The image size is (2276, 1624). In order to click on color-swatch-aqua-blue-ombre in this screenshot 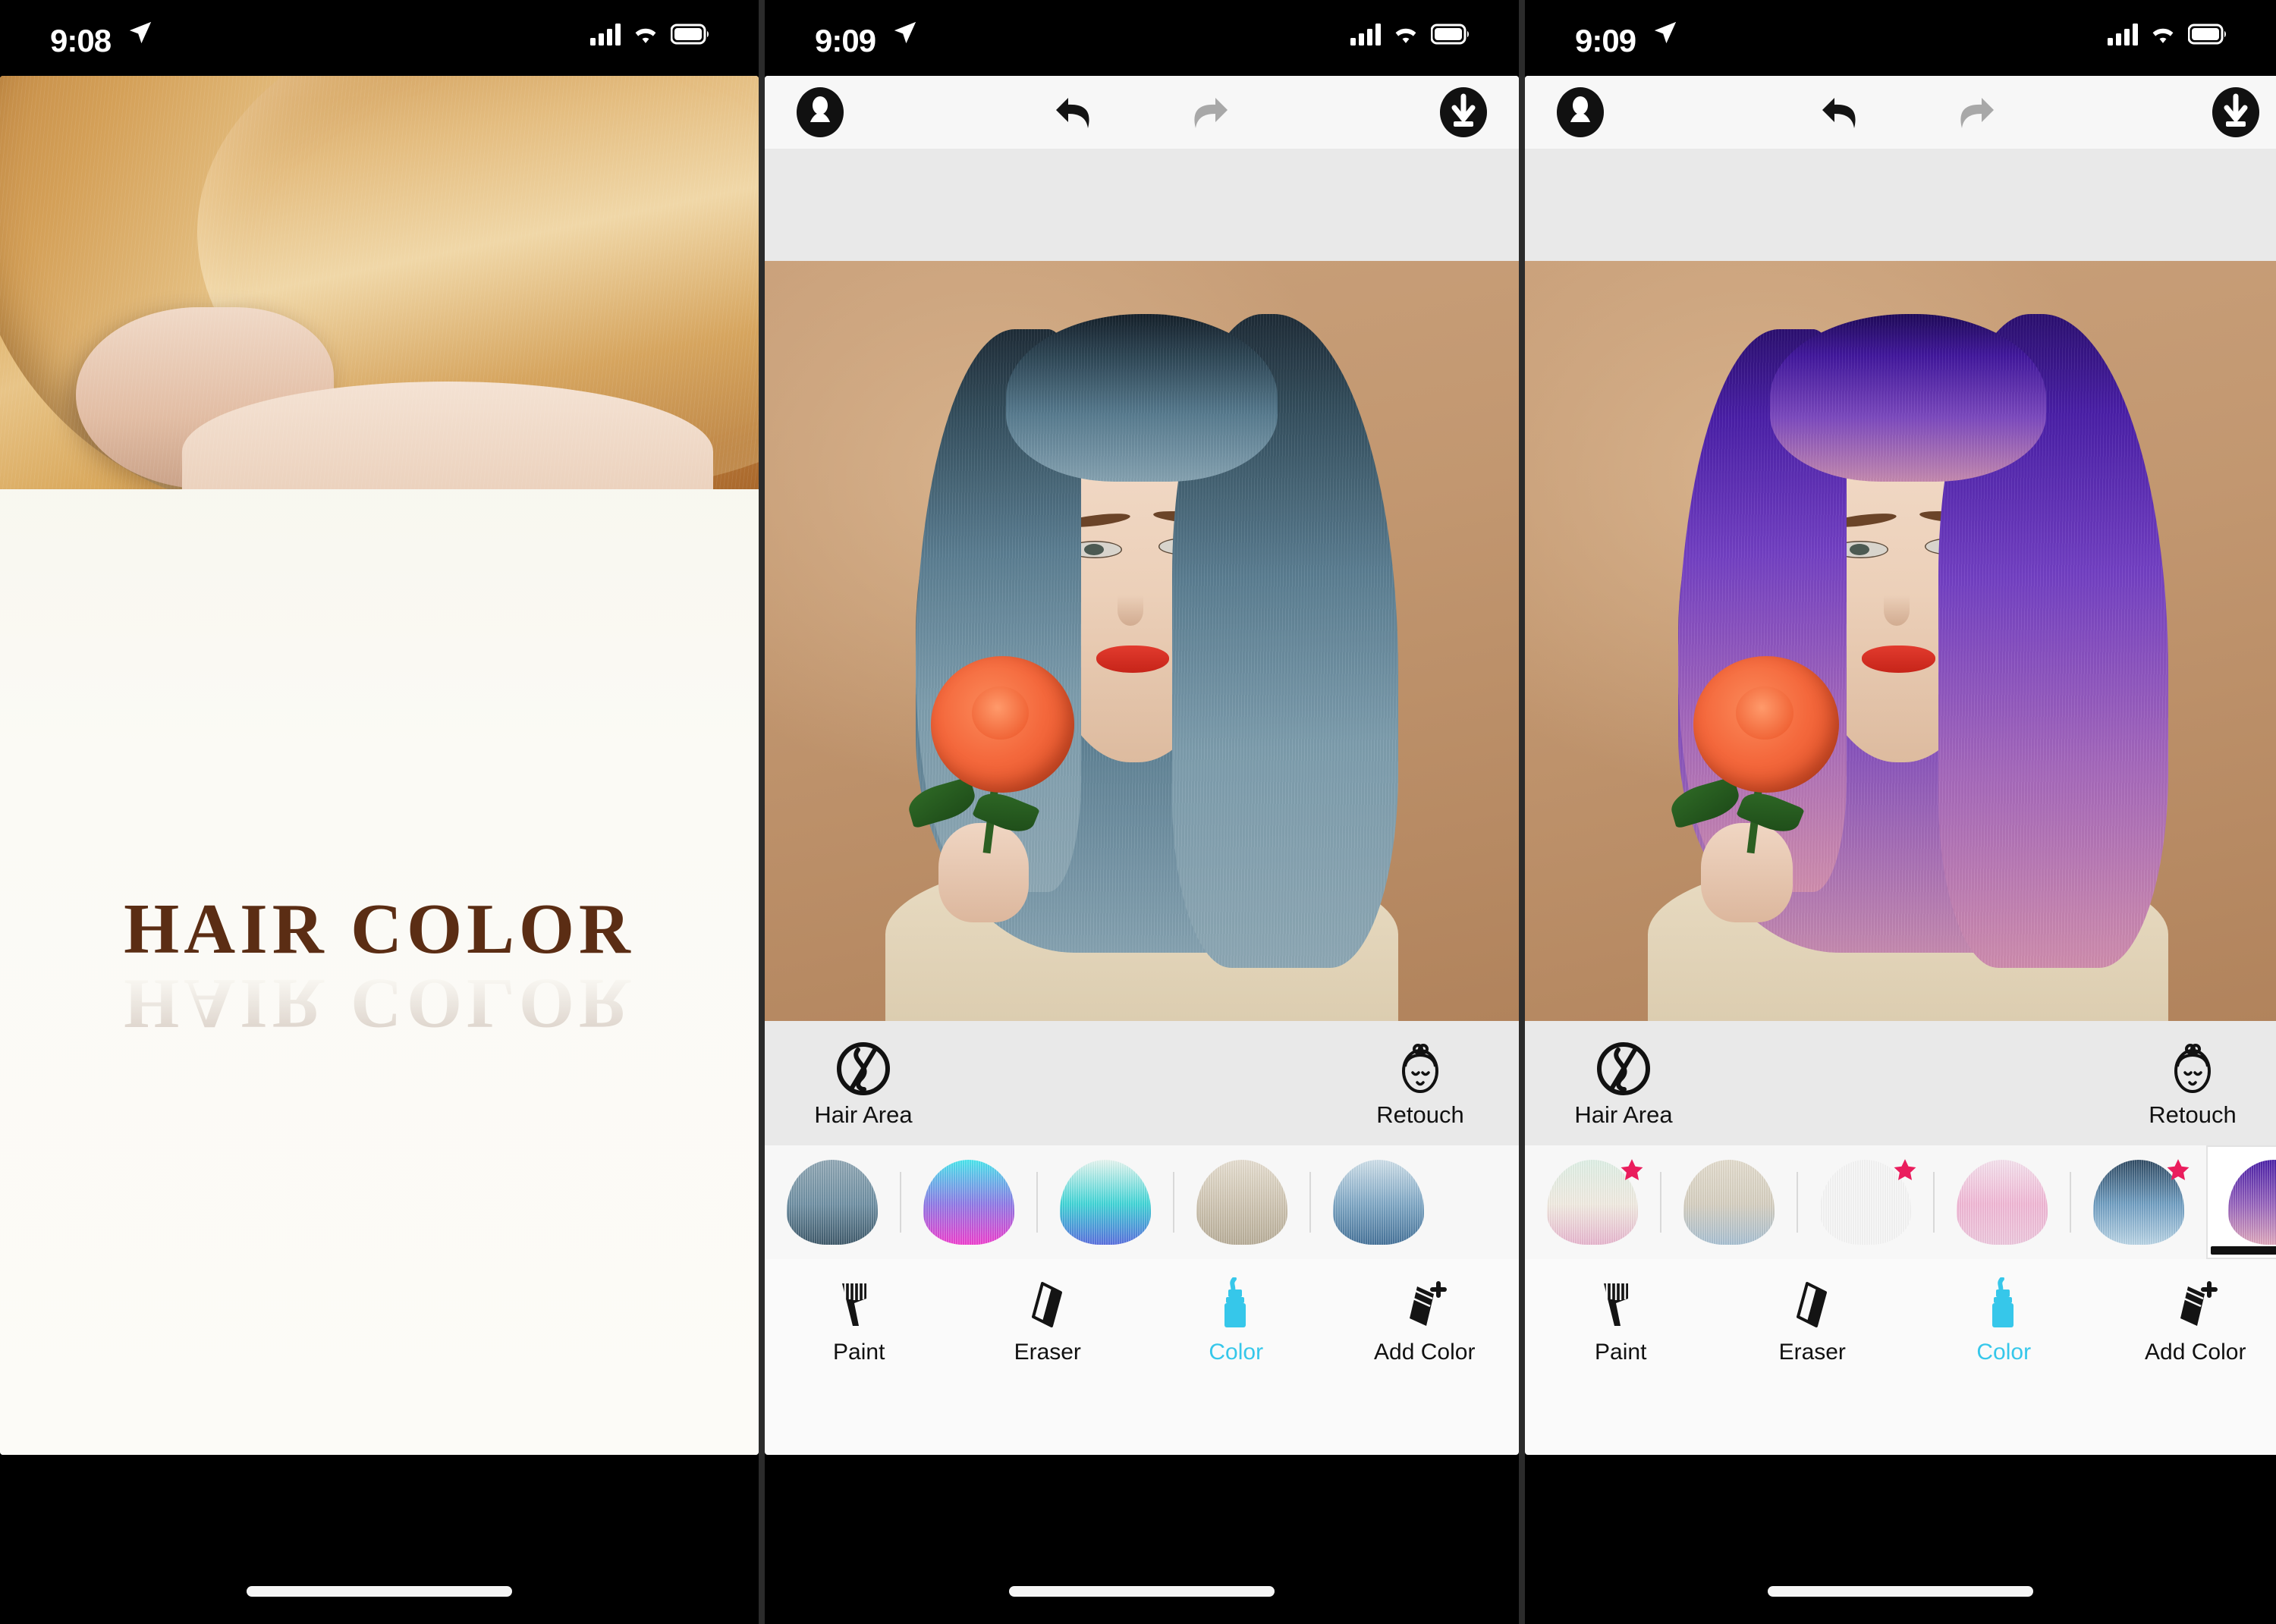, I will do `click(1105, 1202)`.